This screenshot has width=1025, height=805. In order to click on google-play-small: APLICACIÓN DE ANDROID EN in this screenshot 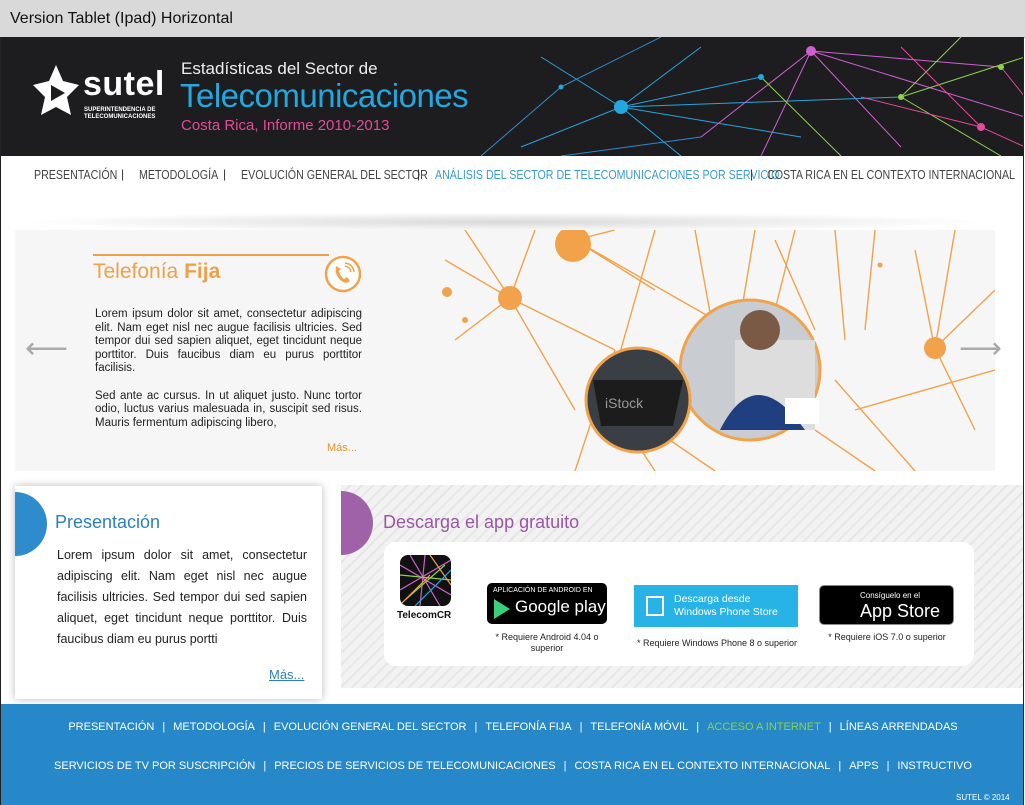, I will do `click(543, 590)`.